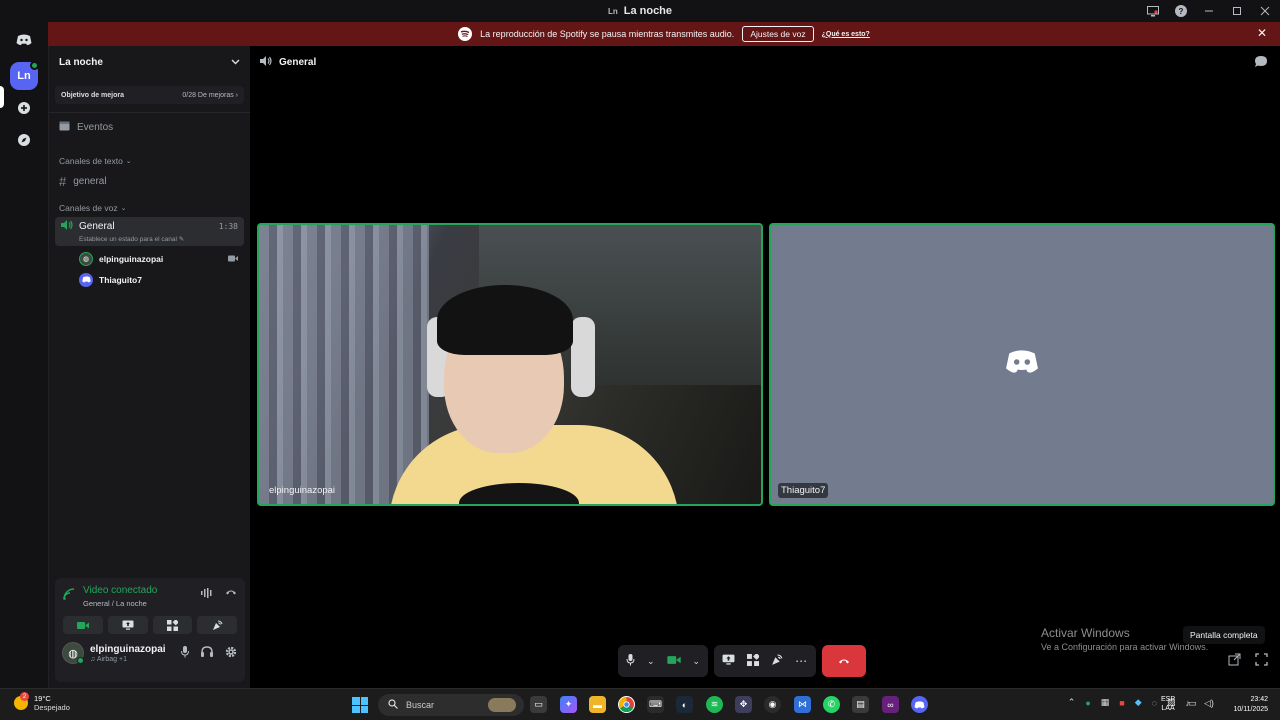 The height and width of the screenshot is (720, 1280). I want to click on add-server-icon, so click(24, 108).